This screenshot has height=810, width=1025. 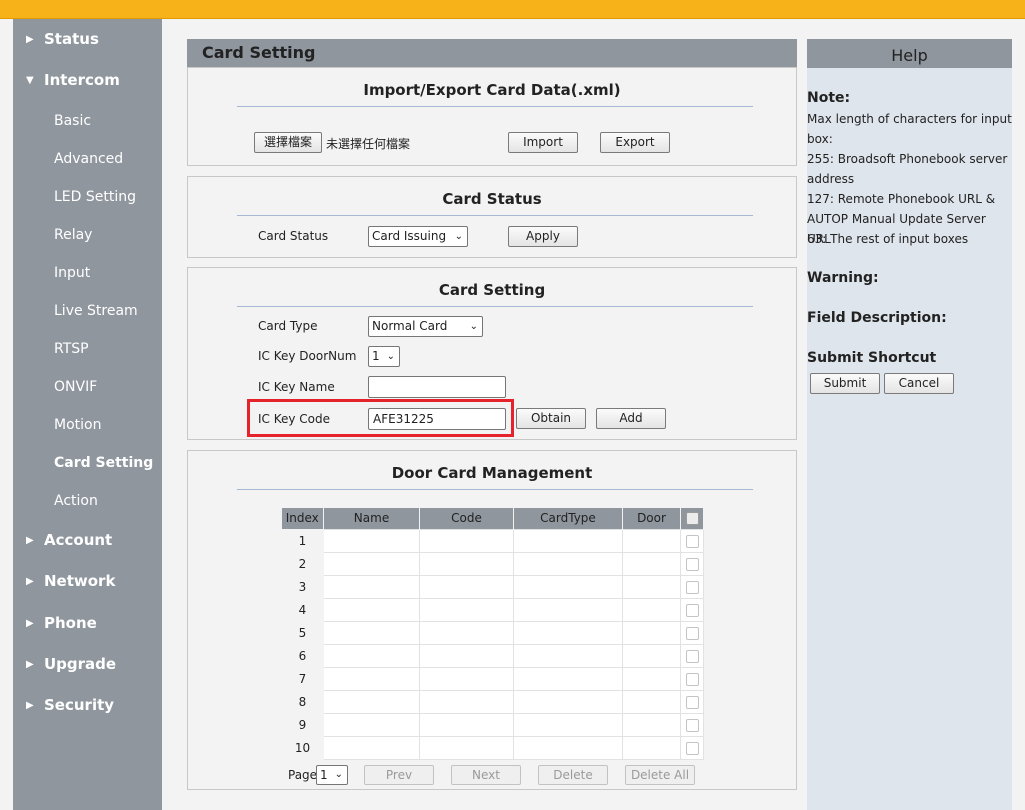 I want to click on sidebar-item-live-stream: Live Stream, so click(x=96, y=311).